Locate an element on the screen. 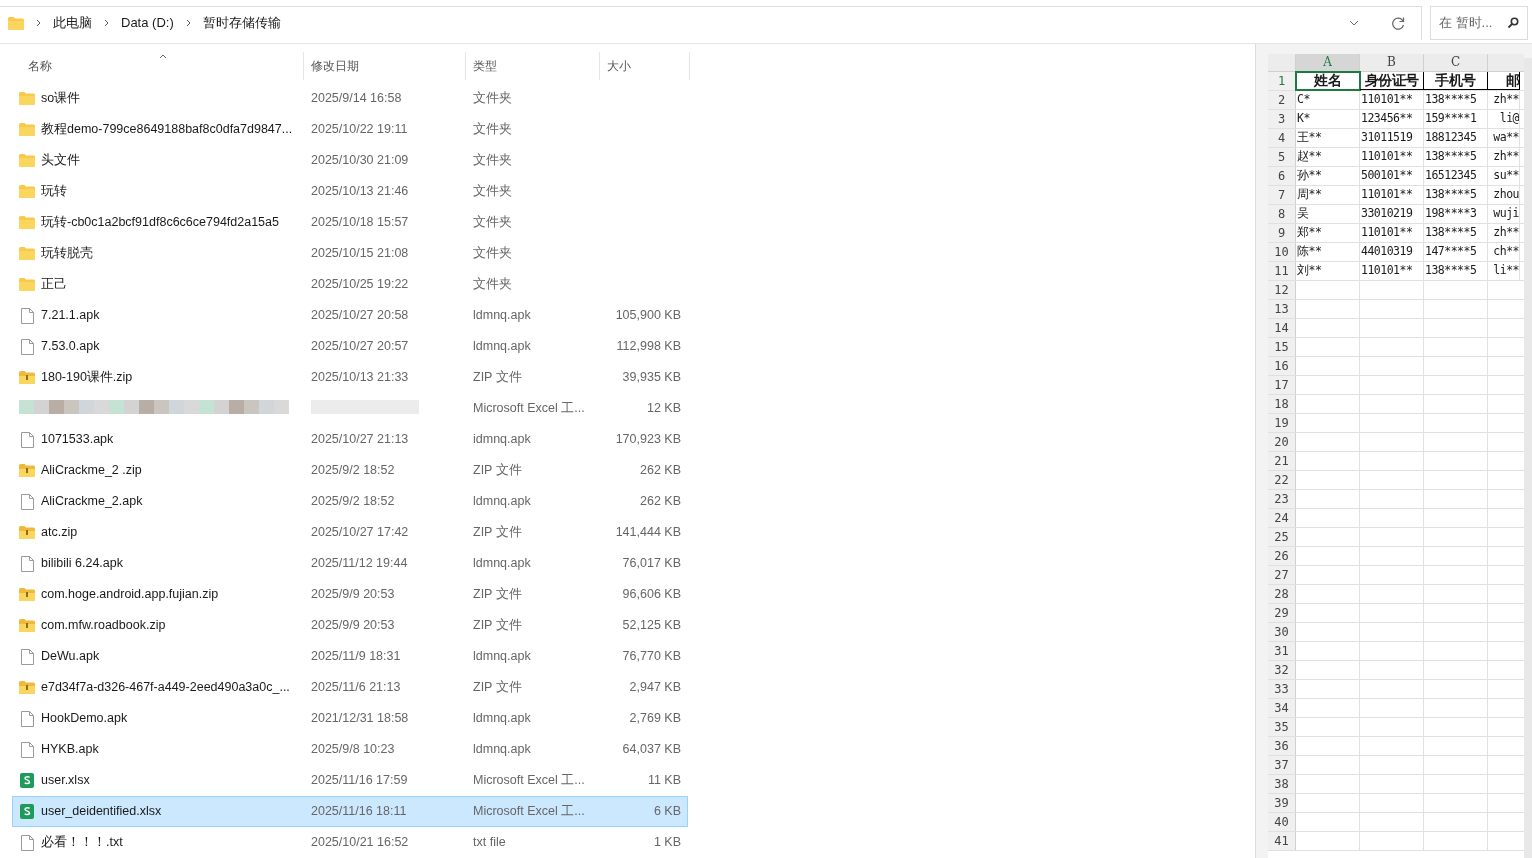 This screenshot has height=858, width=1532. breadcrumb-item: Data (D:) is located at coordinates (147, 23).